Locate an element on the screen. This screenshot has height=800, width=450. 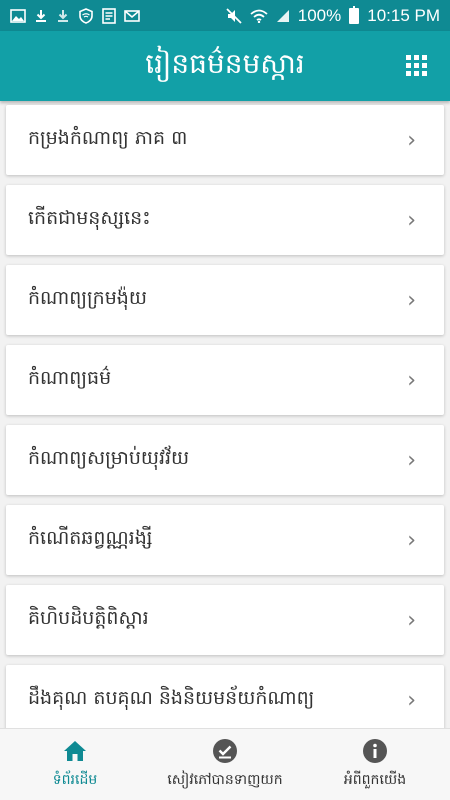
document-icon is located at coordinates (109, 15).